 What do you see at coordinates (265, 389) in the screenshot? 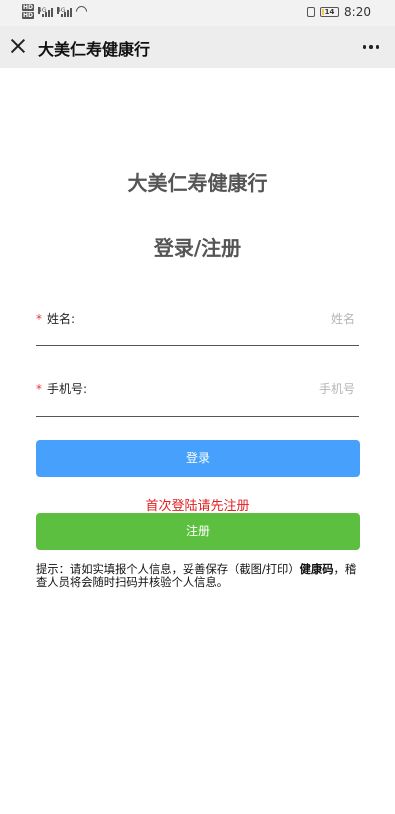
I see `phone-input` at bounding box center [265, 389].